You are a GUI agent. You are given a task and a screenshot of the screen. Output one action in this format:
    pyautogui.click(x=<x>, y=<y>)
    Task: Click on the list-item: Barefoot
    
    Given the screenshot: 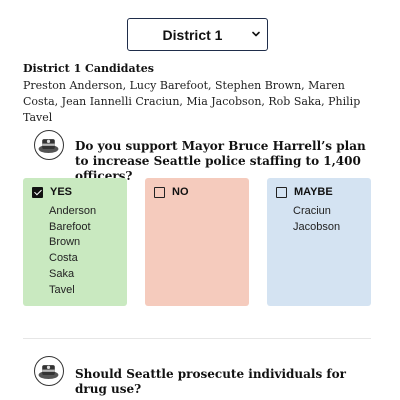 What is the action you would take?
    pyautogui.click(x=70, y=226)
    